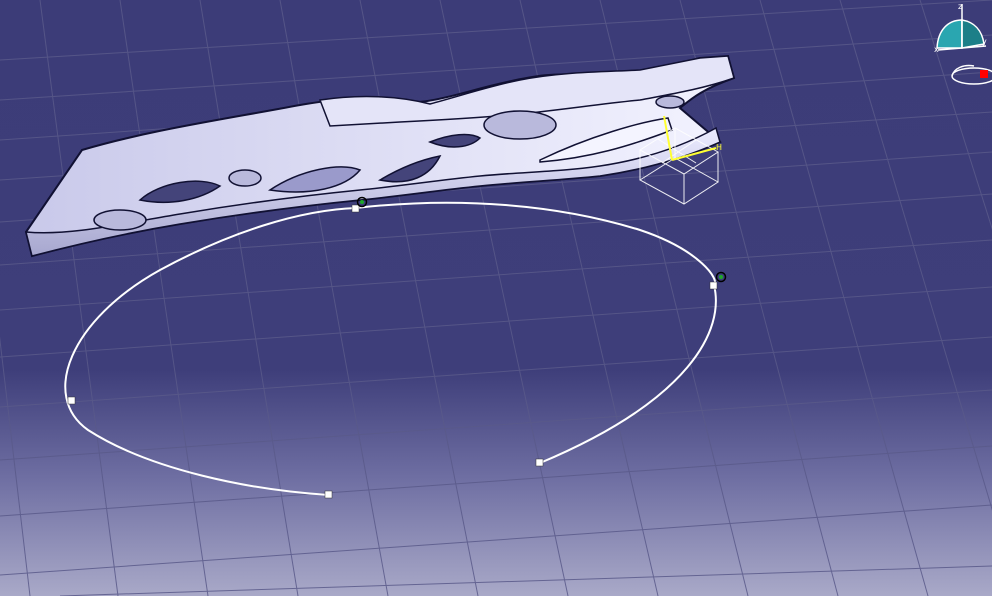 Image resolution: width=992 pixels, height=596 pixels. What do you see at coordinates (960, 6) in the screenshot?
I see `compass-z-label: z` at bounding box center [960, 6].